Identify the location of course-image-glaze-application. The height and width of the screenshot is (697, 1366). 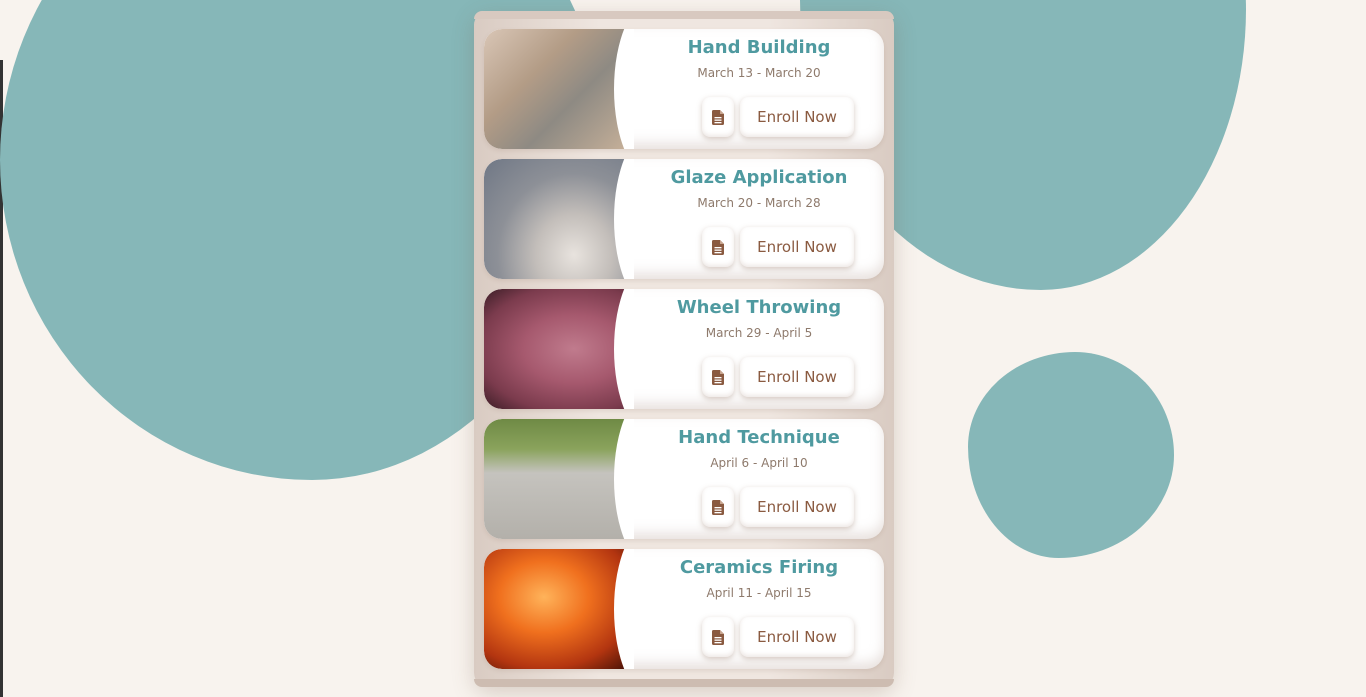
(559, 219).